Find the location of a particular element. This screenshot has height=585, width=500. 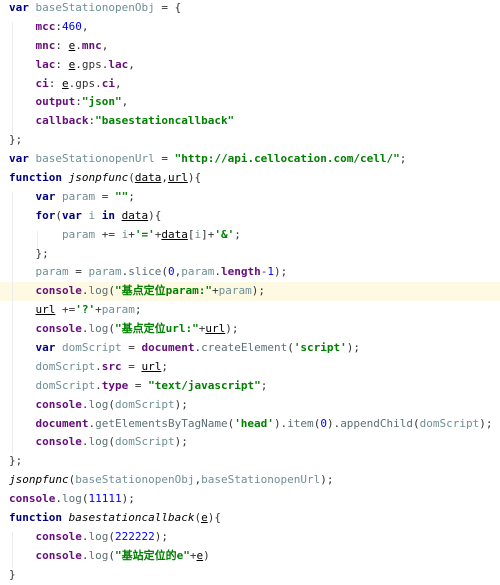

code-line: function basestationcallback(e){ is located at coordinates (250, 518).